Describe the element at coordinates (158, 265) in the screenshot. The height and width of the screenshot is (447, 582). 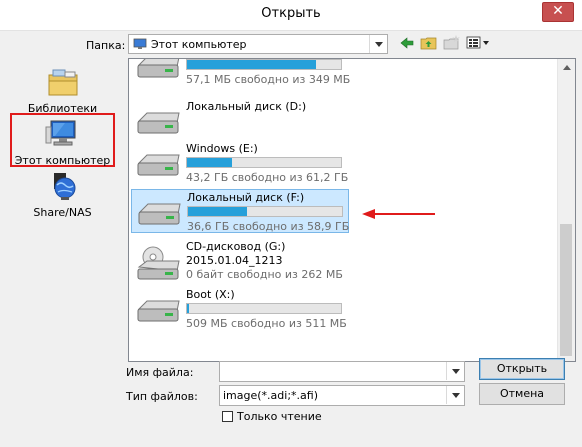
I see `cd-drive-icon` at that location.